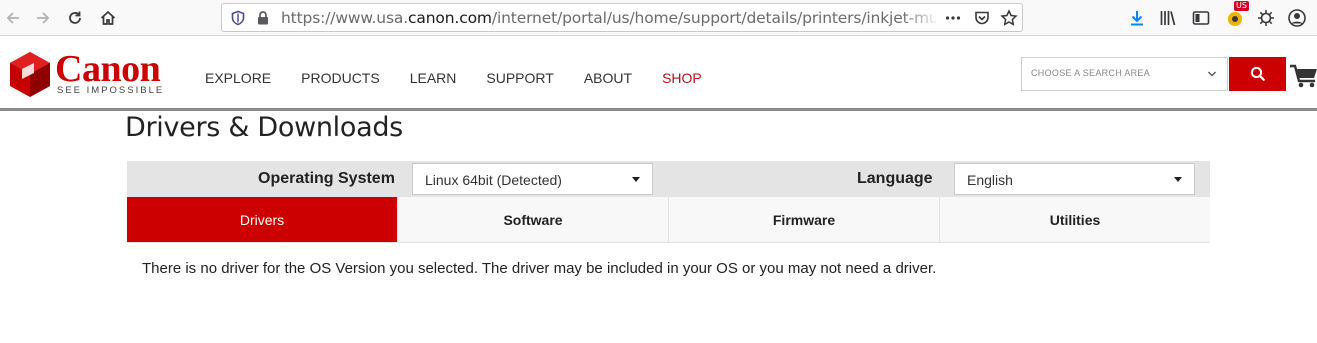 This screenshot has width=1317, height=343. I want to click on nav-products: PRODUCTS, so click(340, 78).